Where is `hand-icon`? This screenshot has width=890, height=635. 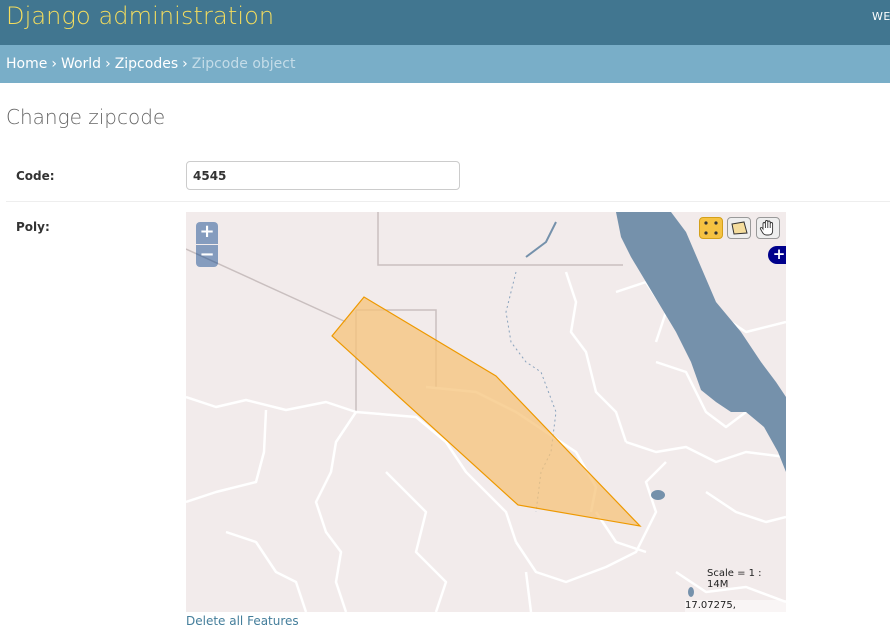
hand-icon is located at coordinates (766, 228).